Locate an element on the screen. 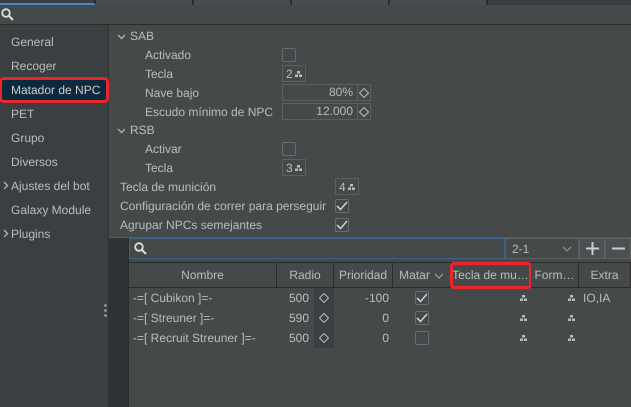  column-header: Nombre is located at coordinates (203, 275).